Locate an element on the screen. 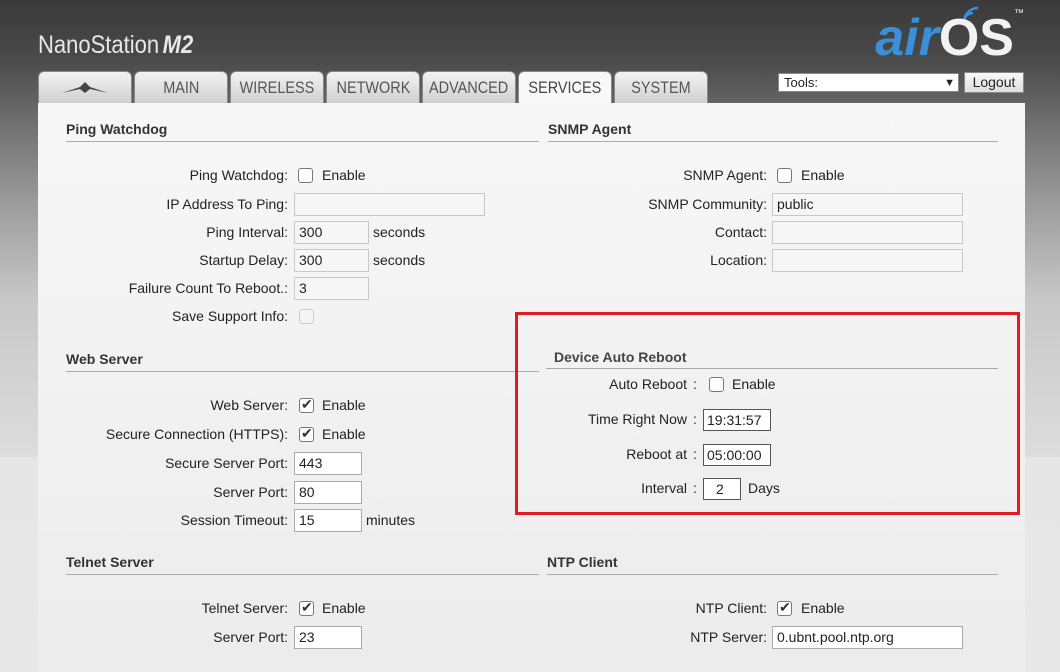 The width and height of the screenshot is (1060, 672). tab-advanced: ADVANCED is located at coordinates (469, 87).